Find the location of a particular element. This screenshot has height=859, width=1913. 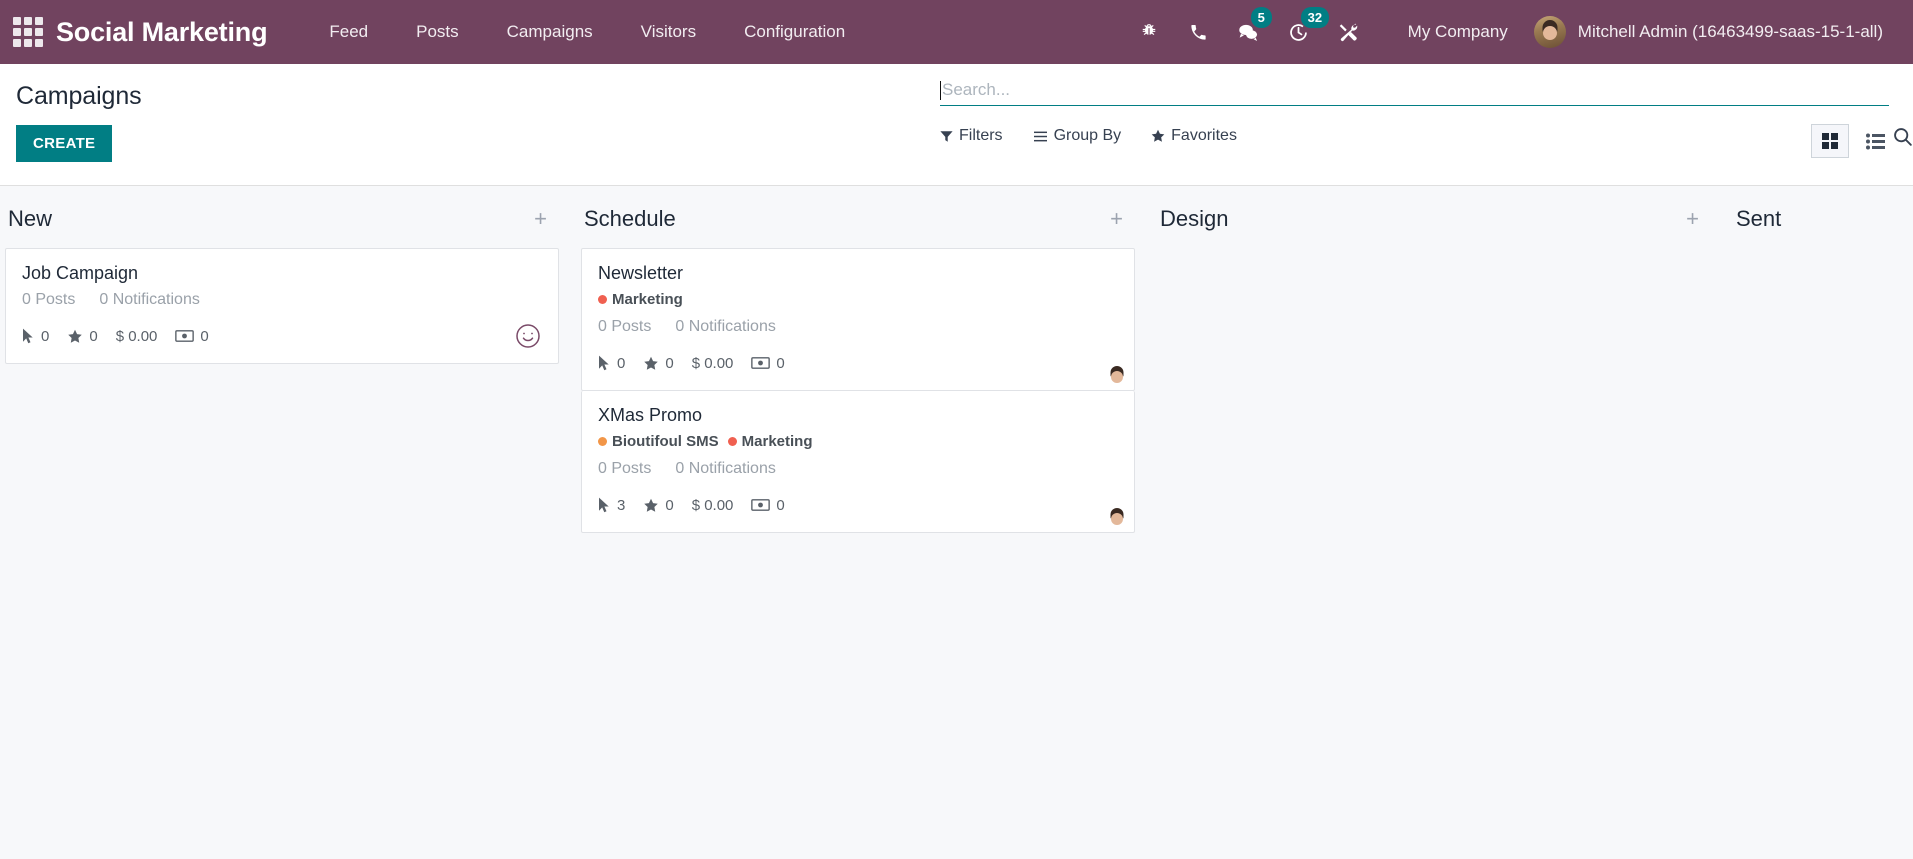

card-clicks-value: 3 is located at coordinates (621, 505).